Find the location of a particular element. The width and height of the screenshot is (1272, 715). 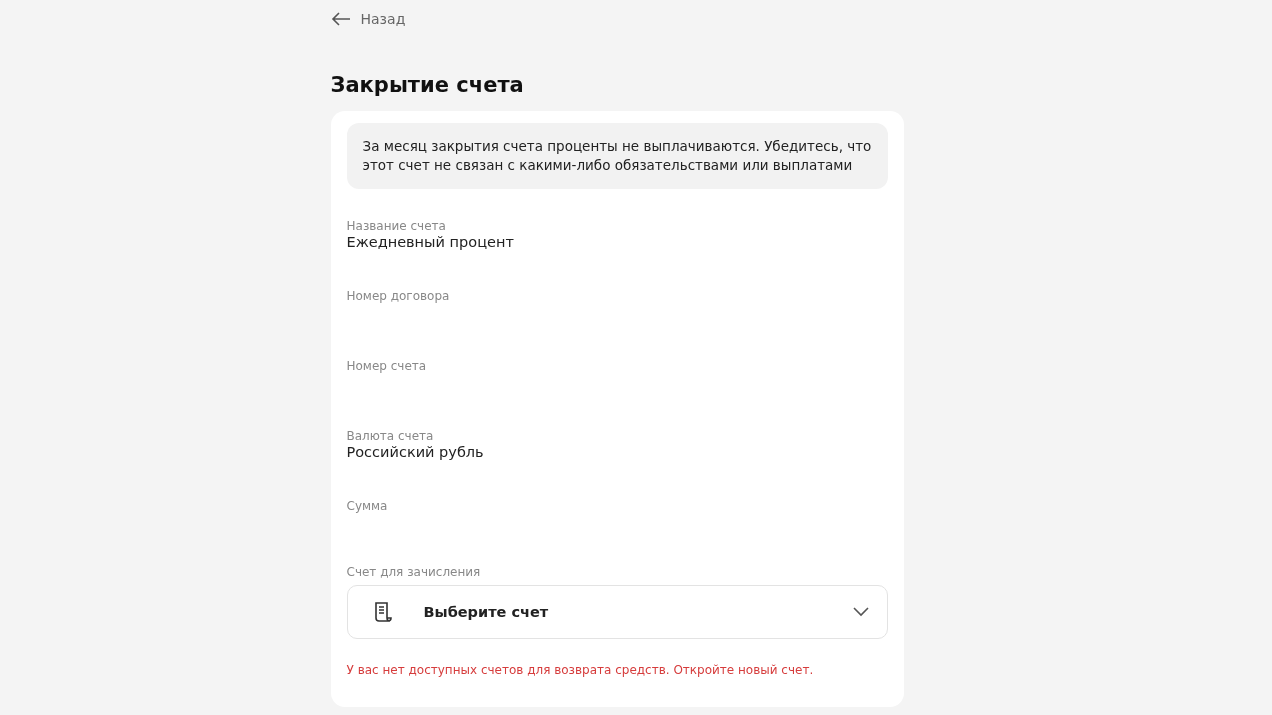

back-arrow-icon is located at coordinates (340, 19).